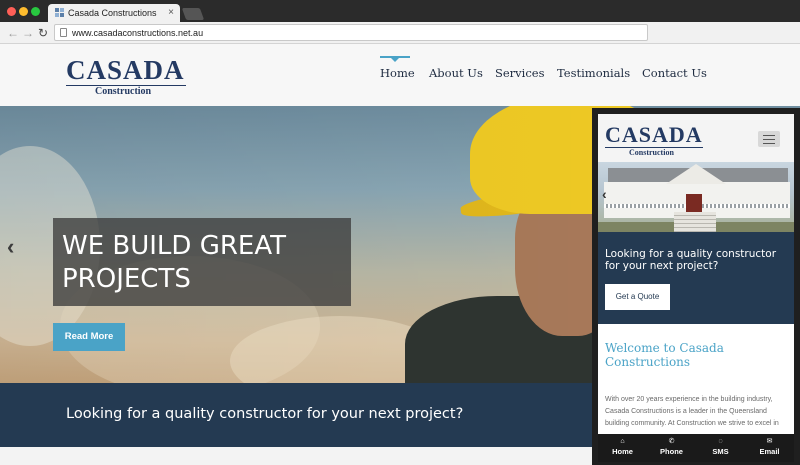  Describe the element at coordinates (769, 451) in the screenshot. I see `mobile-nav-label: Email` at that location.